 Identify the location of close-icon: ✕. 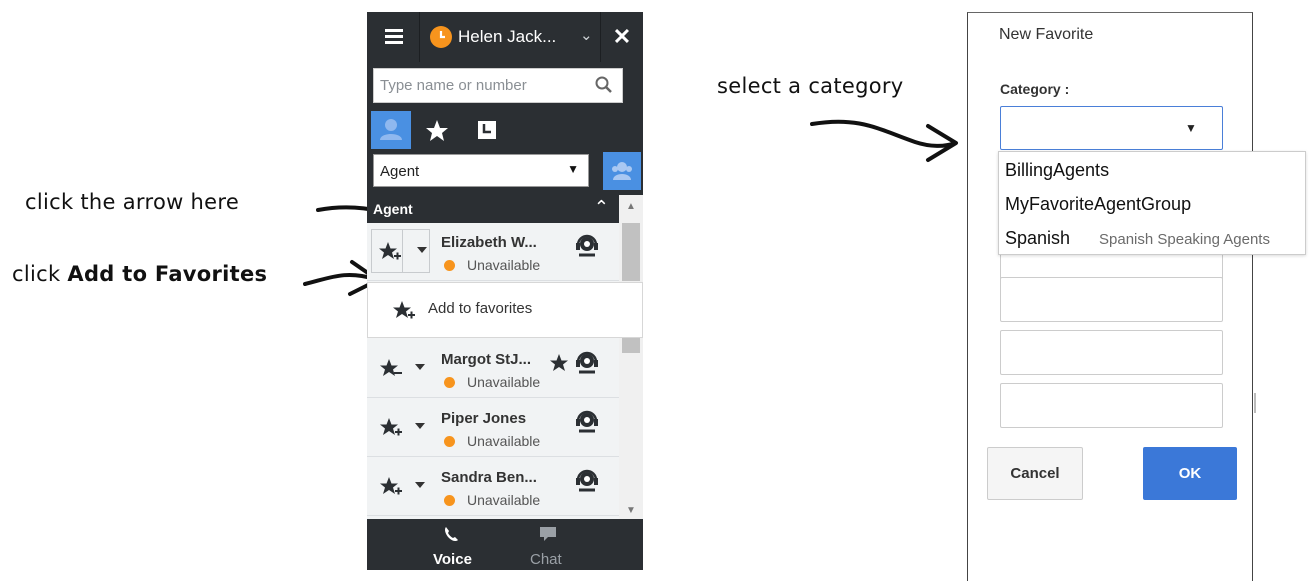
(622, 36).